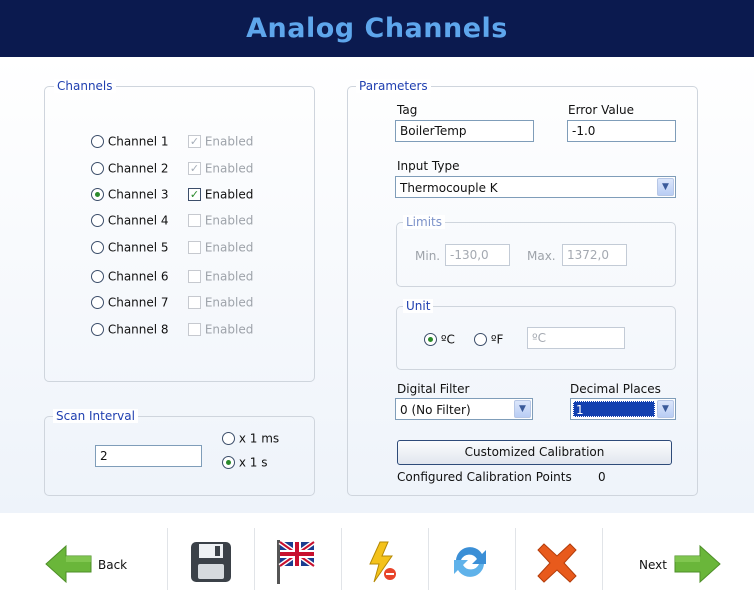 This screenshot has height=591, width=754. I want to click on channel-3-label: Channel 3, so click(138, 194).